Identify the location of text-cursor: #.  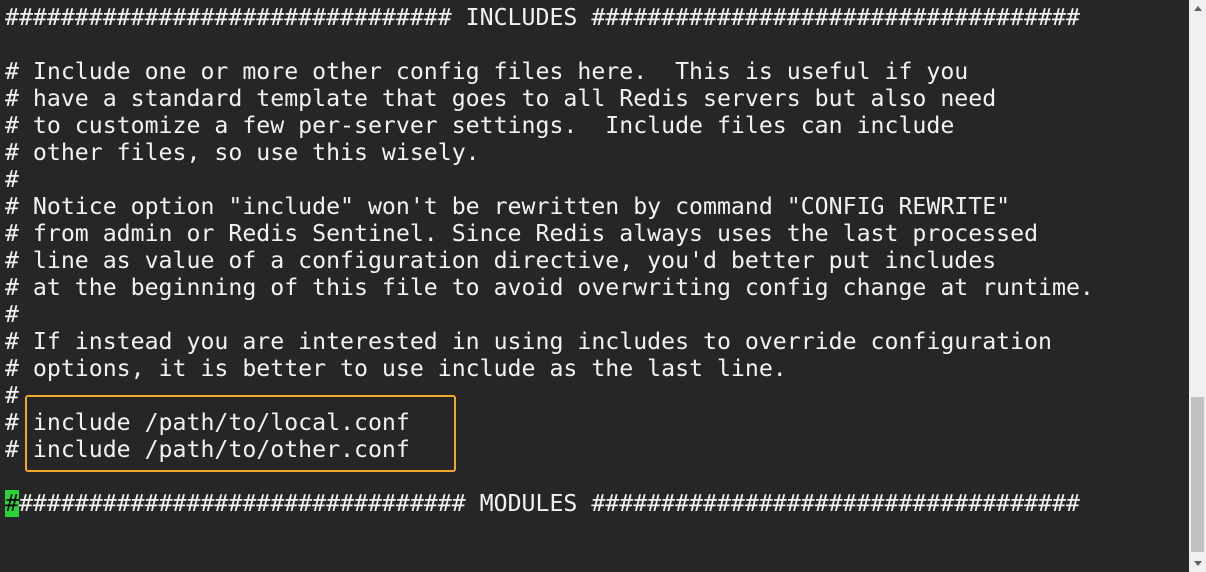
(12, 503).